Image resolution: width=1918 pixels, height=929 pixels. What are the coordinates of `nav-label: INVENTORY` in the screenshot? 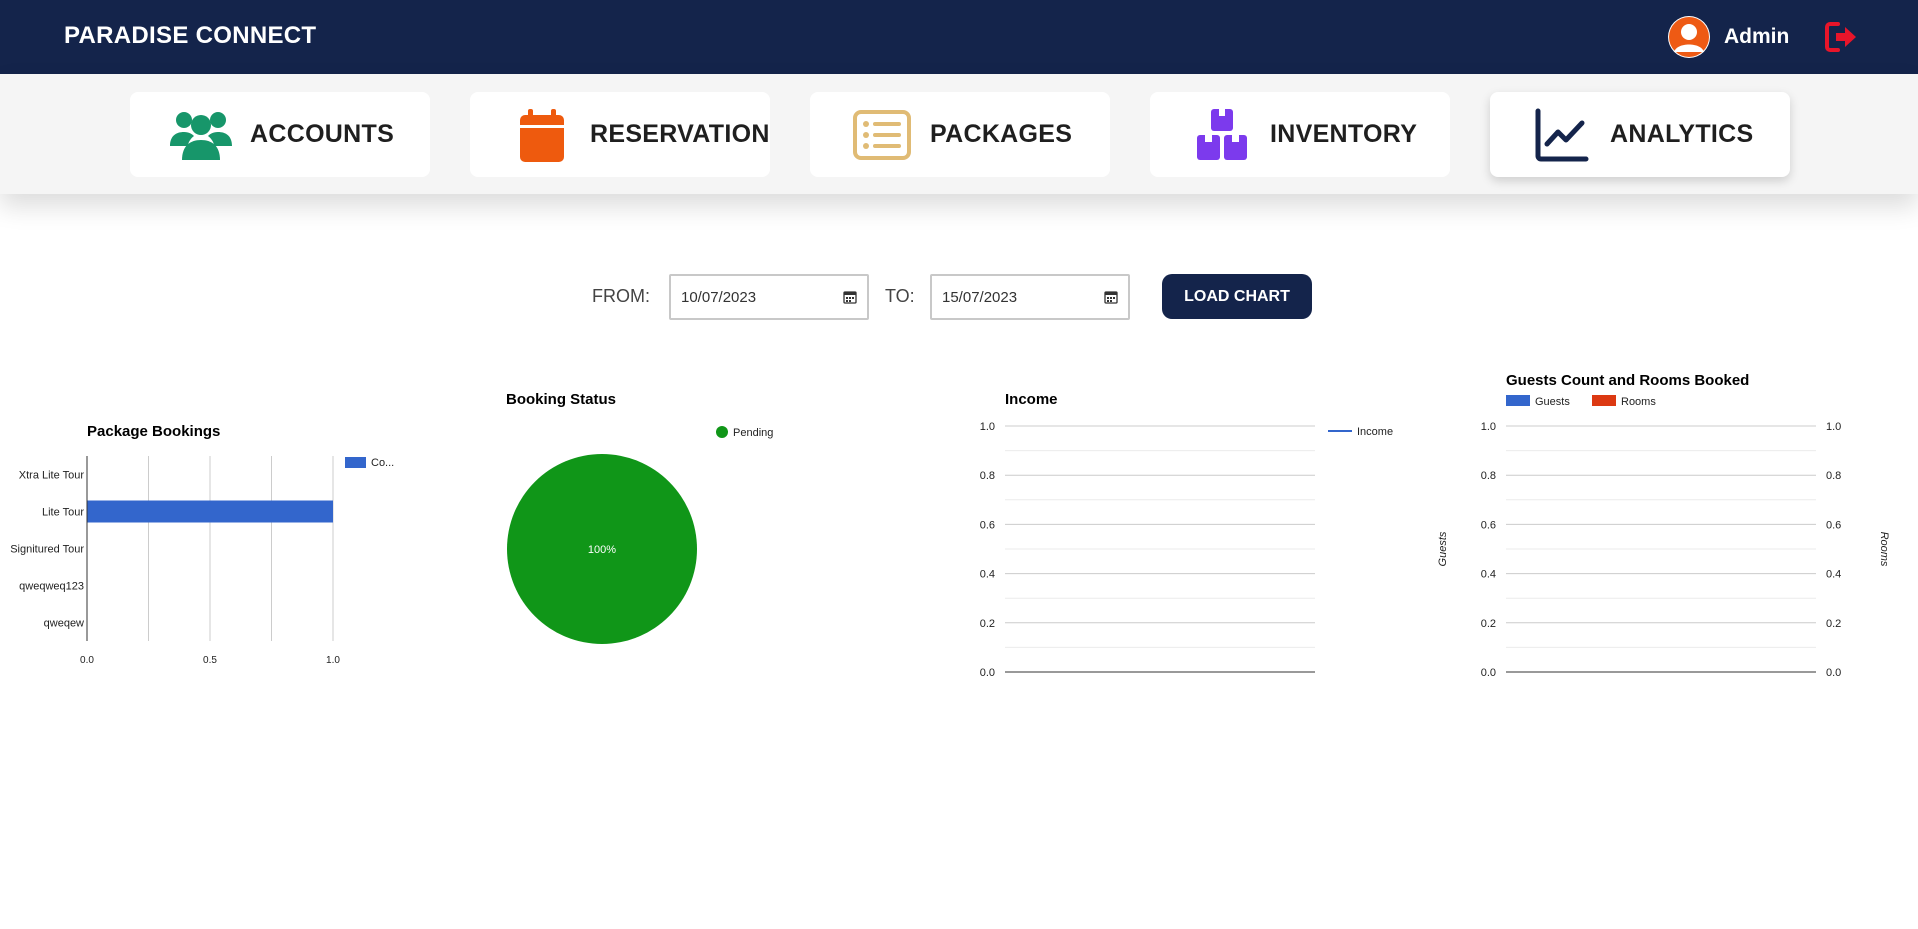 It's located at (1344, 134).